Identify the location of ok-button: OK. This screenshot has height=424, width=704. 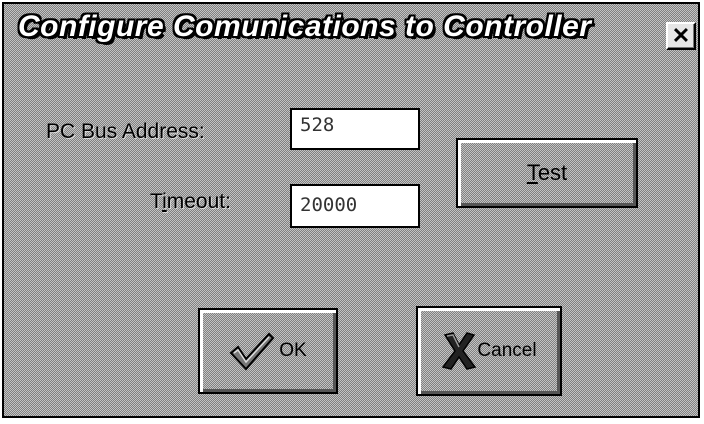
(268, 351).